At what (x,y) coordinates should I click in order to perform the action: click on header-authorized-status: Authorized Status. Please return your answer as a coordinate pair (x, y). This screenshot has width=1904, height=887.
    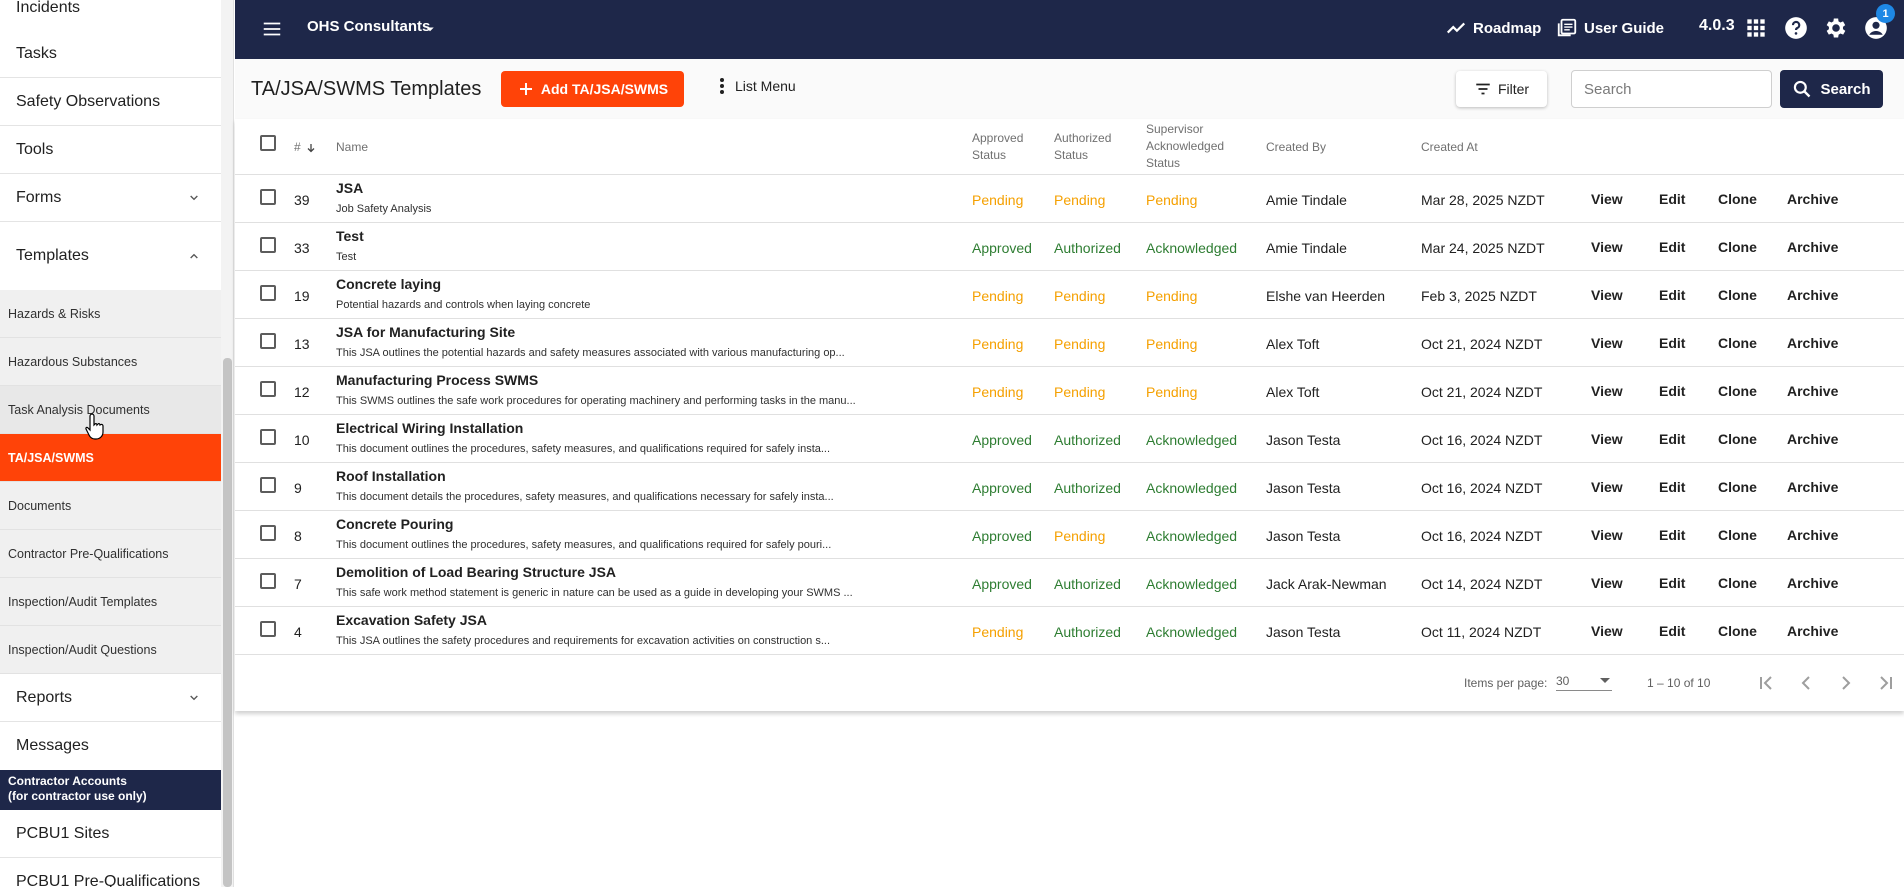
    Looking at the image, I should click on (1082, 147).